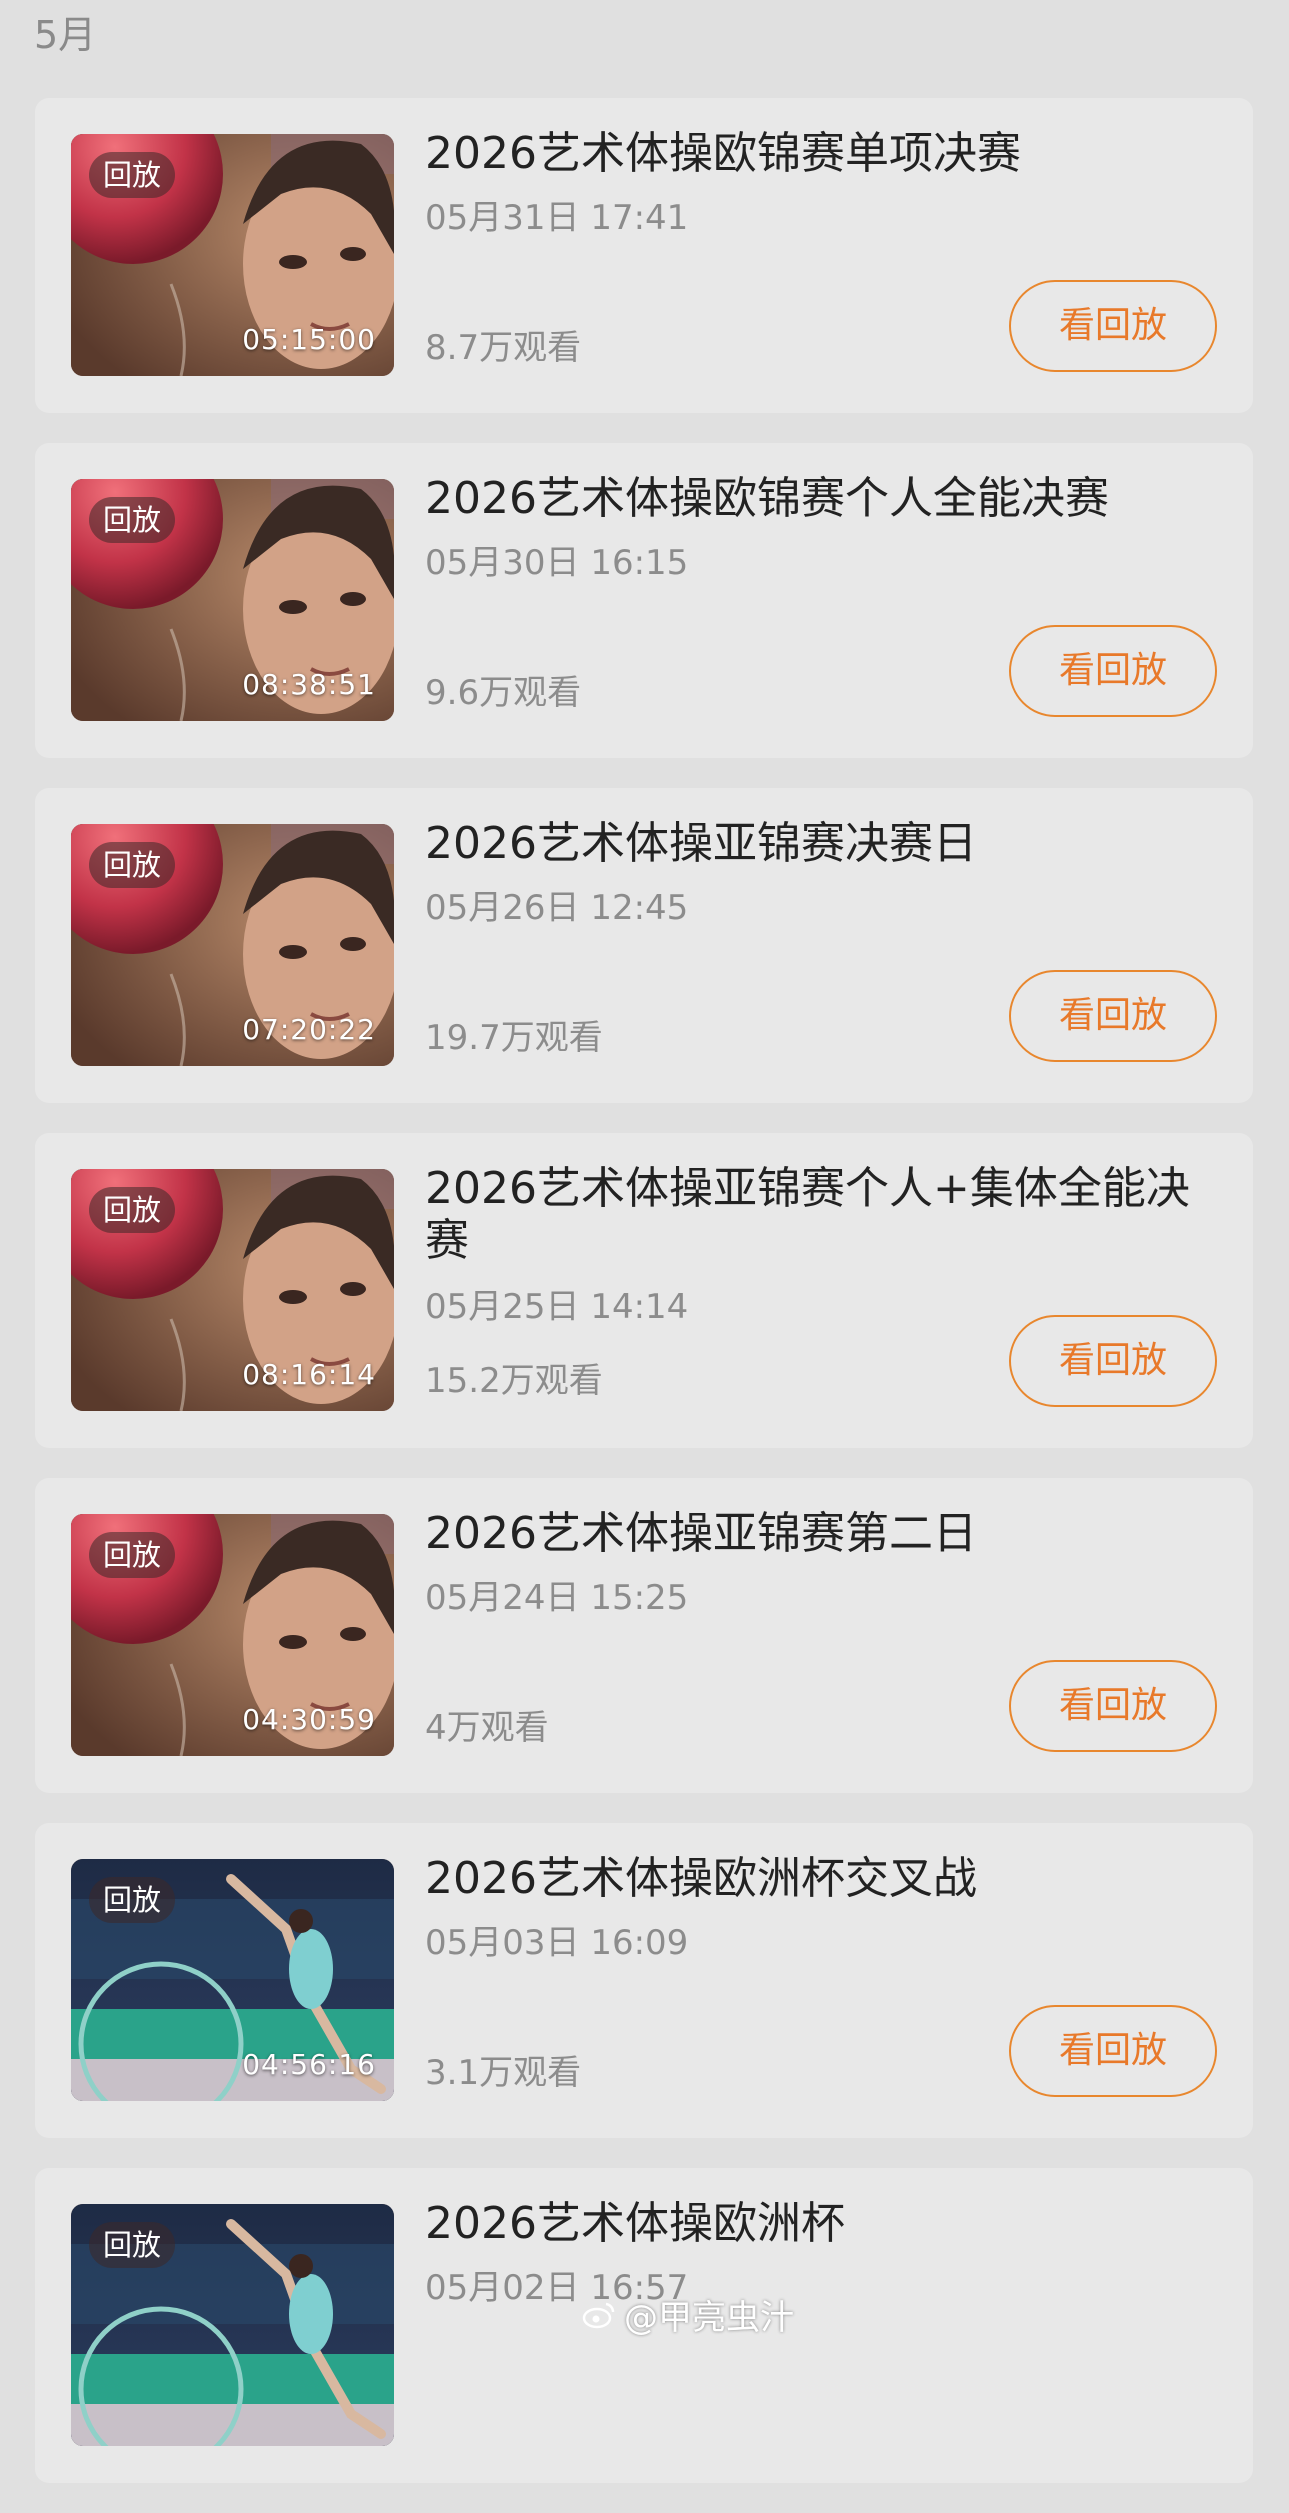 The height and width of the screenshot is (2513, 1289). What do you see at coordinates (557, 1307) in the screenshot?
I see `video-date: 05月25日 14:14` at bounding box center [557, 1307].